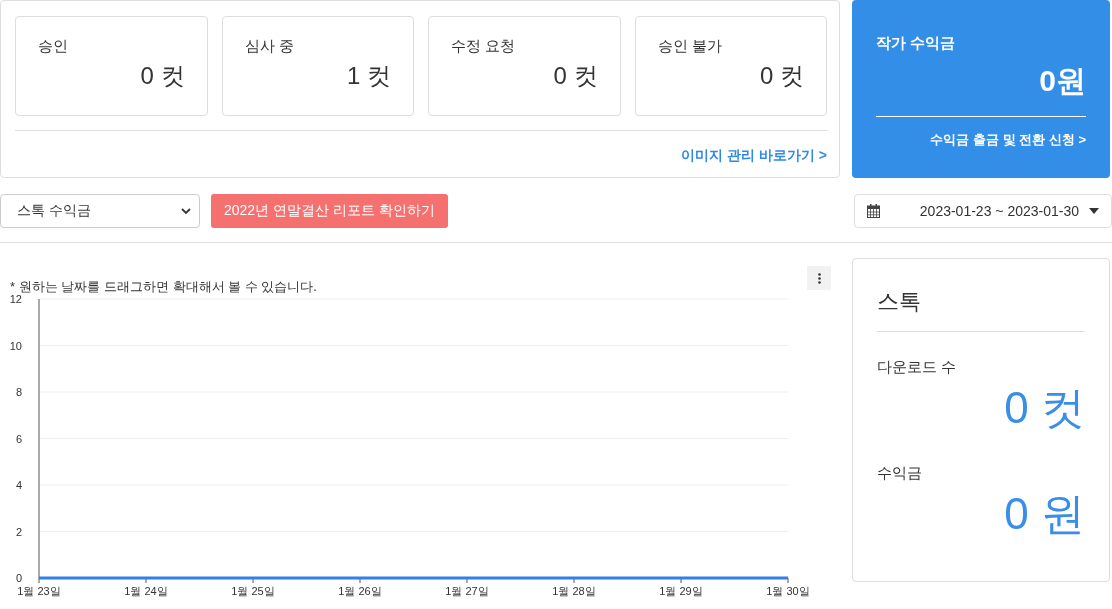 The height and width of the screenshot is (609, 1112). I want to click on status-label: 심사 중, so click(269, 46).